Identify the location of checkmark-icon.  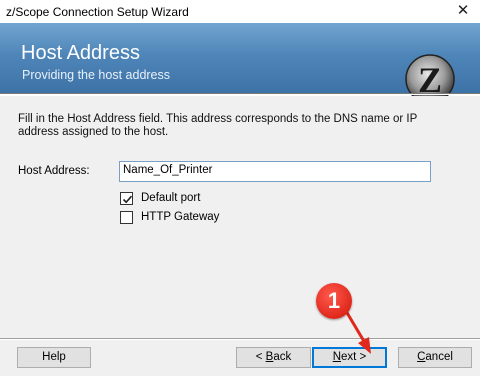
(127, 199).